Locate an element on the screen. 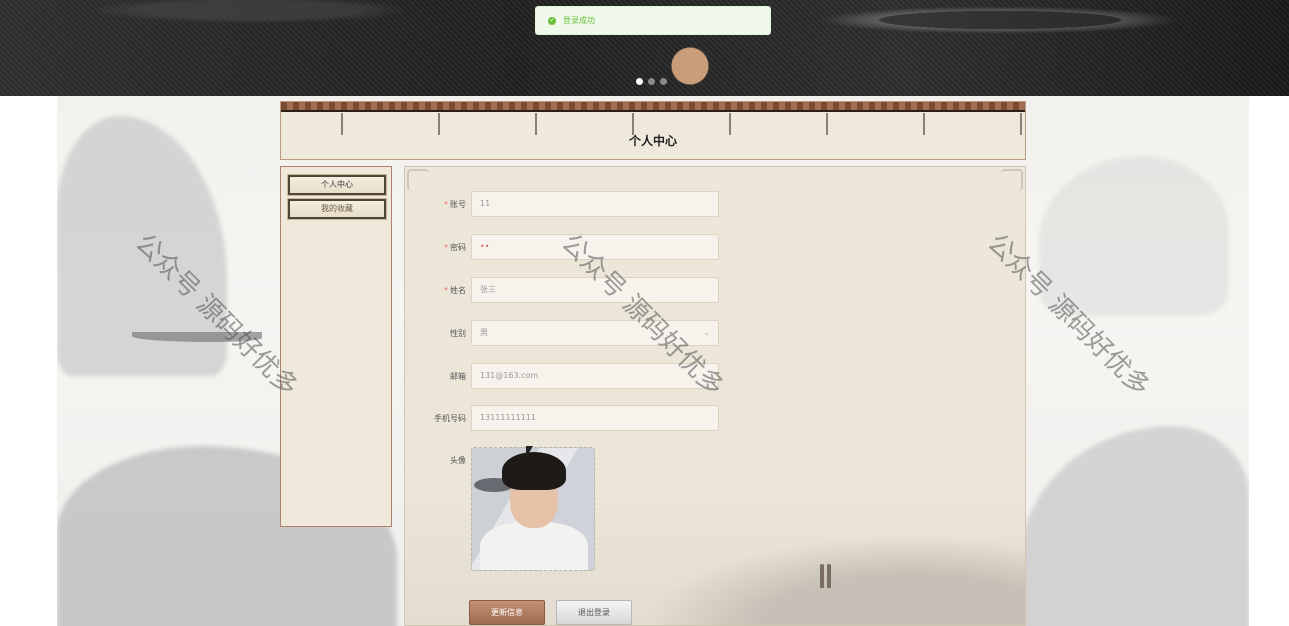 This screenshot has height=626, width=1289. sidebar-item-favorites: 我的收藏 is located at coordinates (337, 209).